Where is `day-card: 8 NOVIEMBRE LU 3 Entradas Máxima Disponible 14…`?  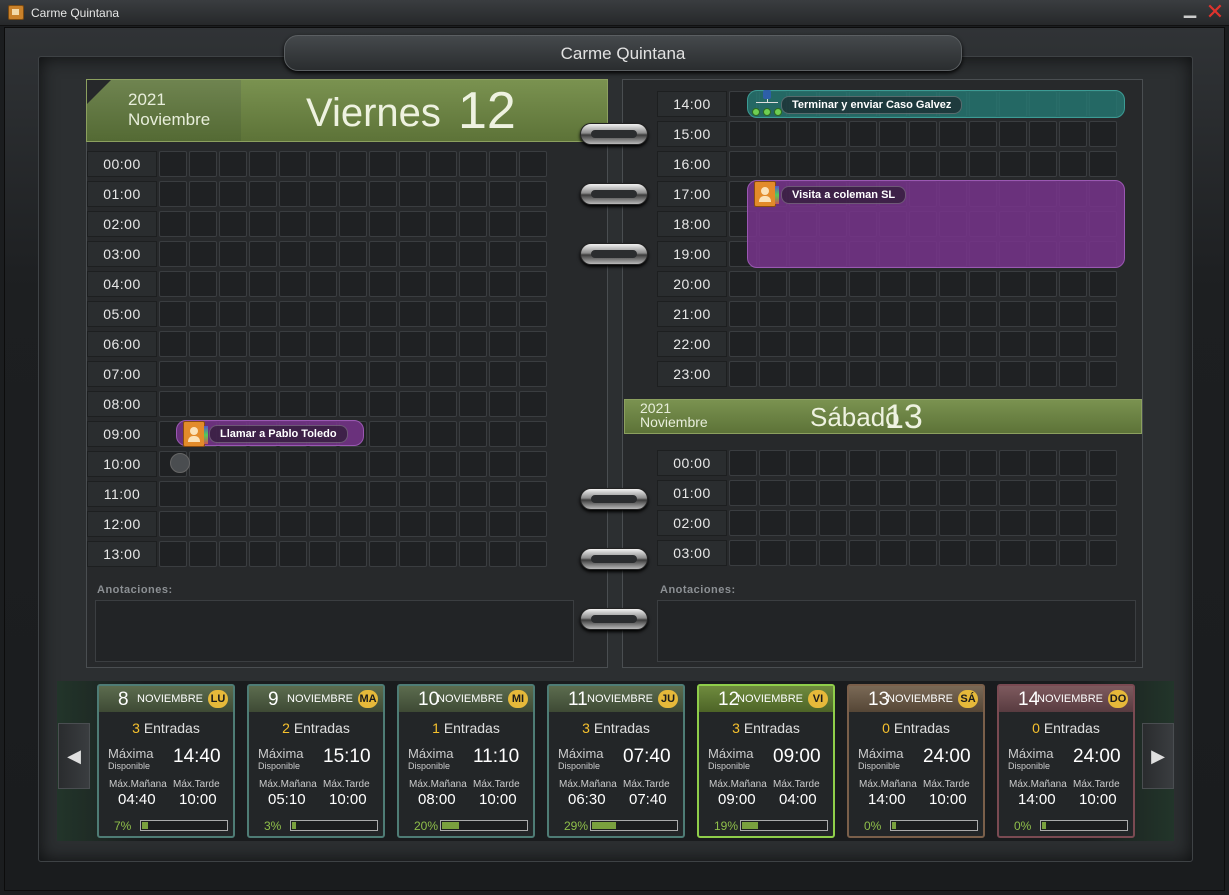
day-card: 8 NOVIEMBRE LU 3 Entradas Máxima Disponible 14… is located at coordinates (166, 761).